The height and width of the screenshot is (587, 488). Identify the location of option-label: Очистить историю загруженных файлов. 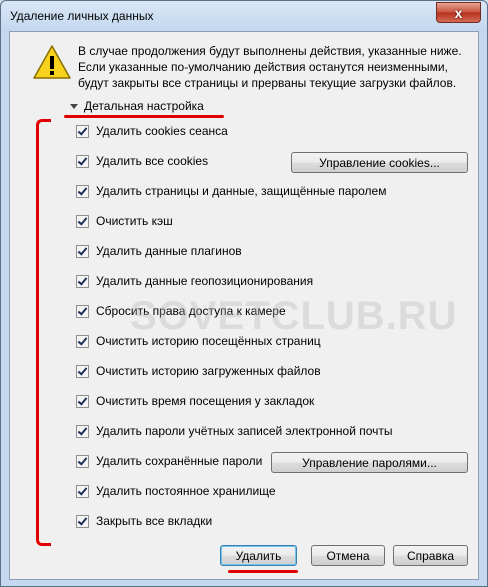
(208, 371).